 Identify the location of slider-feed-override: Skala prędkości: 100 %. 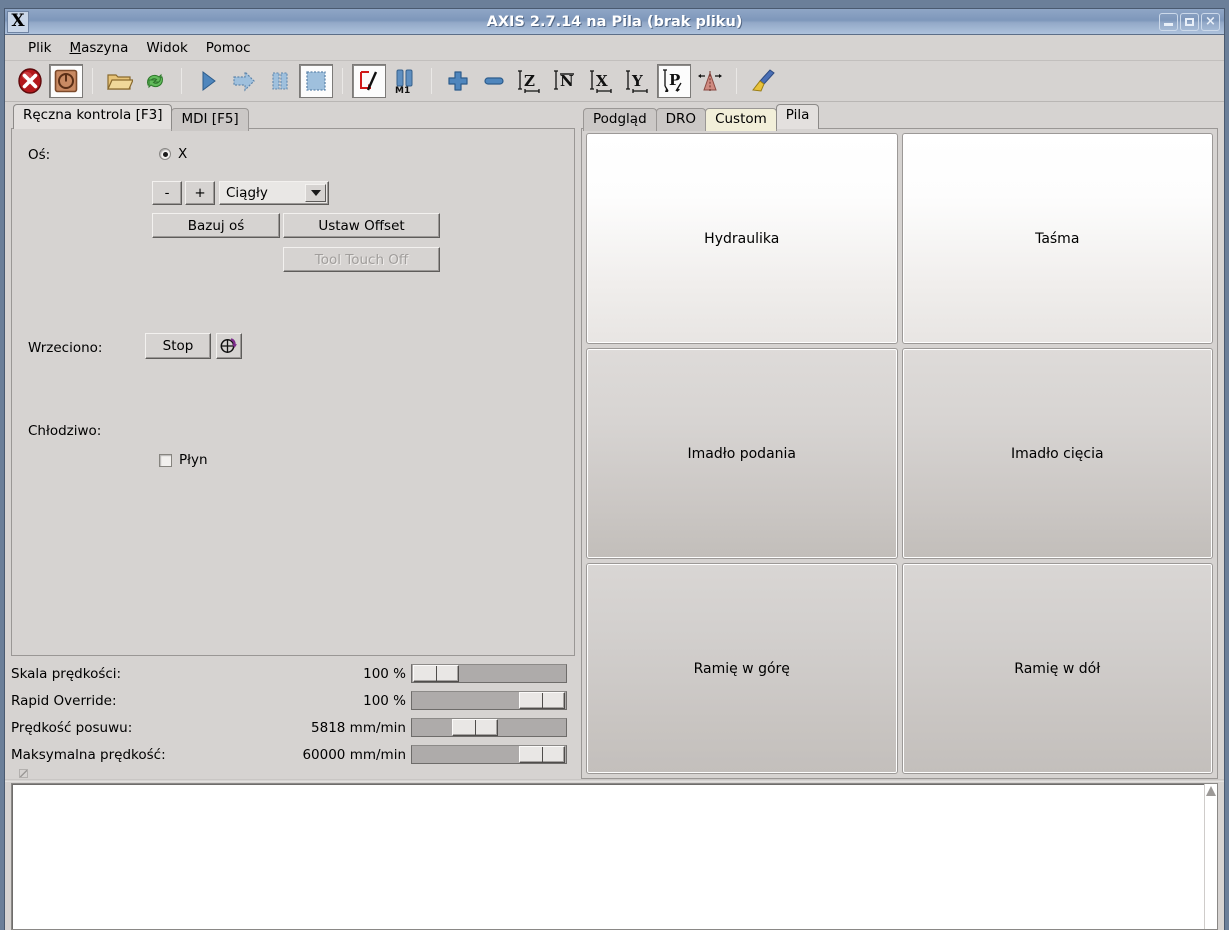
(293, 673).